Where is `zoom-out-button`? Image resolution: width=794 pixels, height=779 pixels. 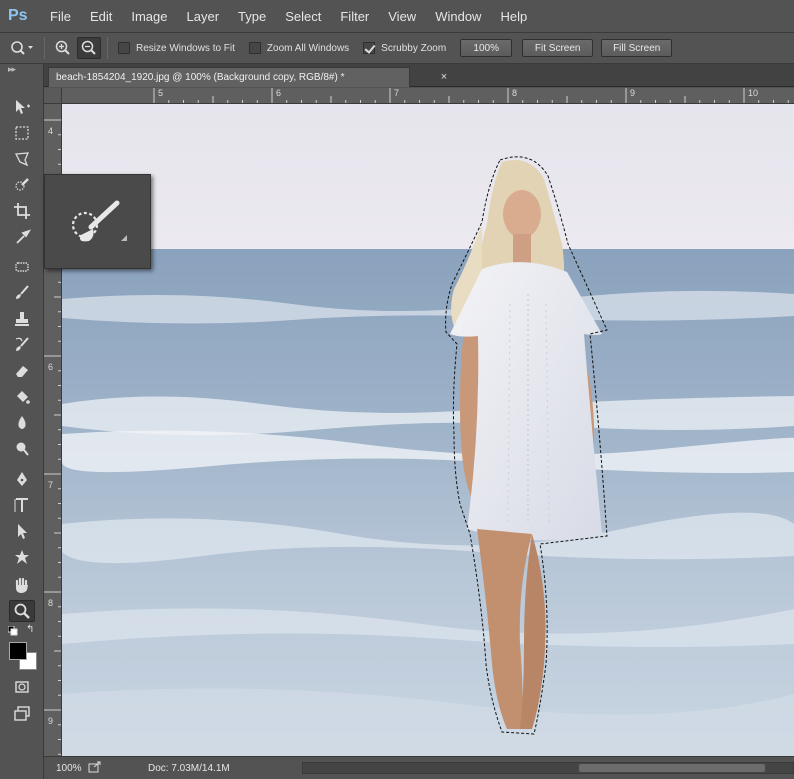
zoom-out-button is located at coordinates (89, 48).